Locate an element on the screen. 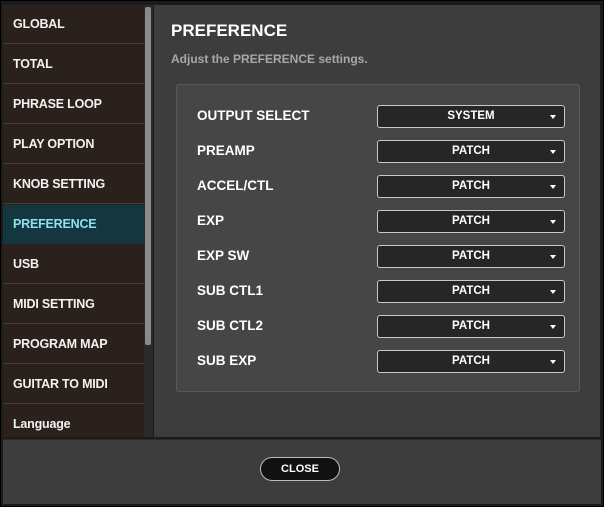 This screenshot has height=507, width=604. sidebar-item-knob-setting: KNOB SETTING is located at coordinates (73, 184).